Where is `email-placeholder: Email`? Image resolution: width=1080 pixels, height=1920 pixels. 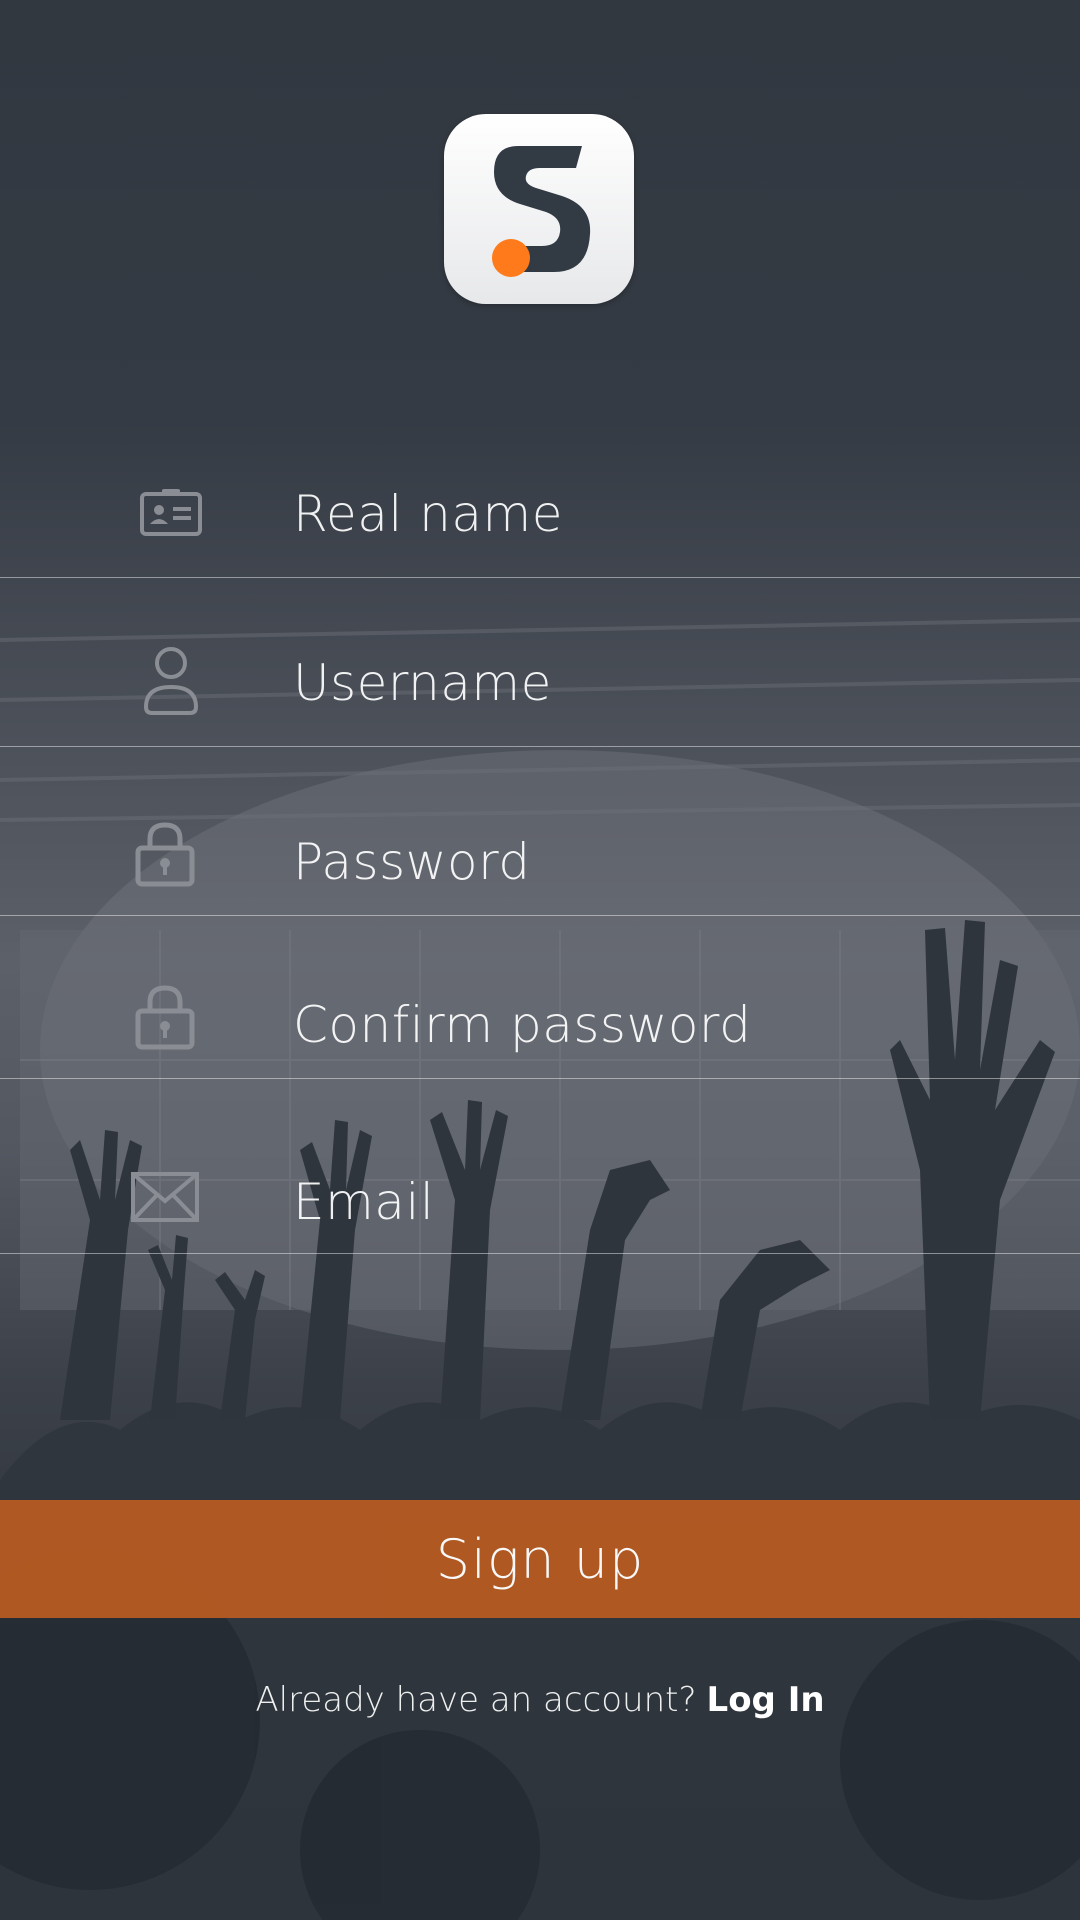
email-placeholder: Email is located at coordinates (364, 1202).